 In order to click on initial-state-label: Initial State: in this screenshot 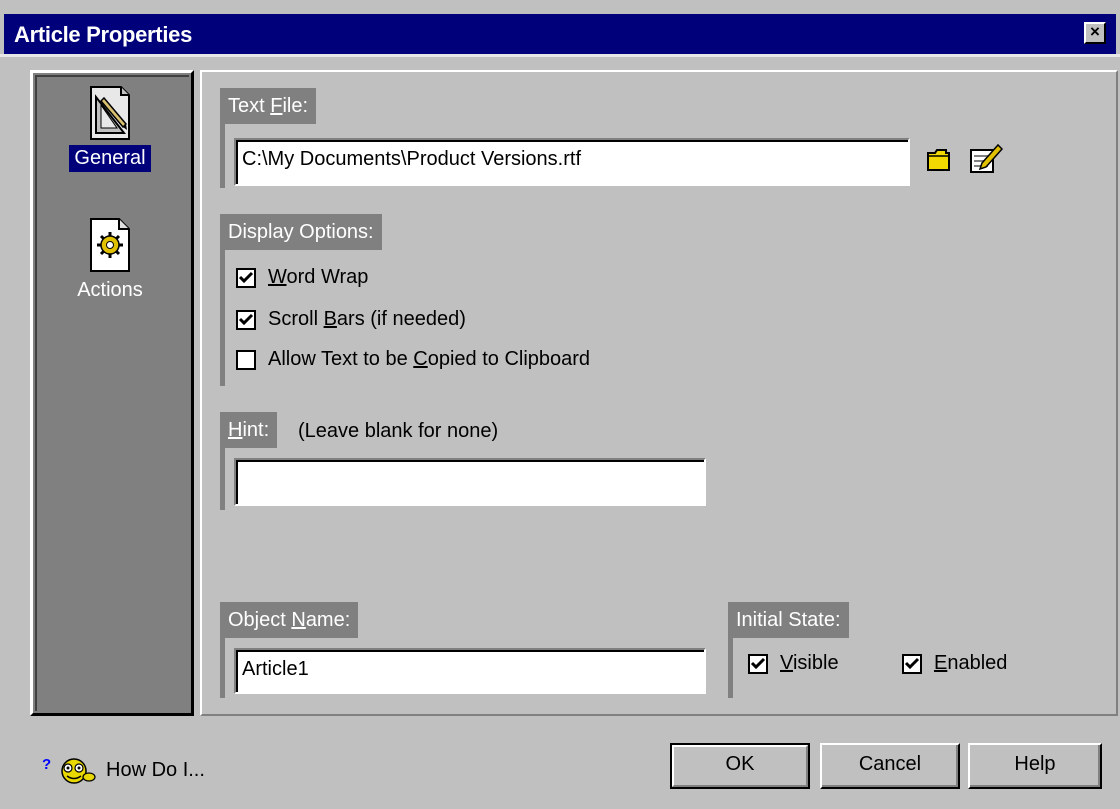, I will do `click(788, 620)`.